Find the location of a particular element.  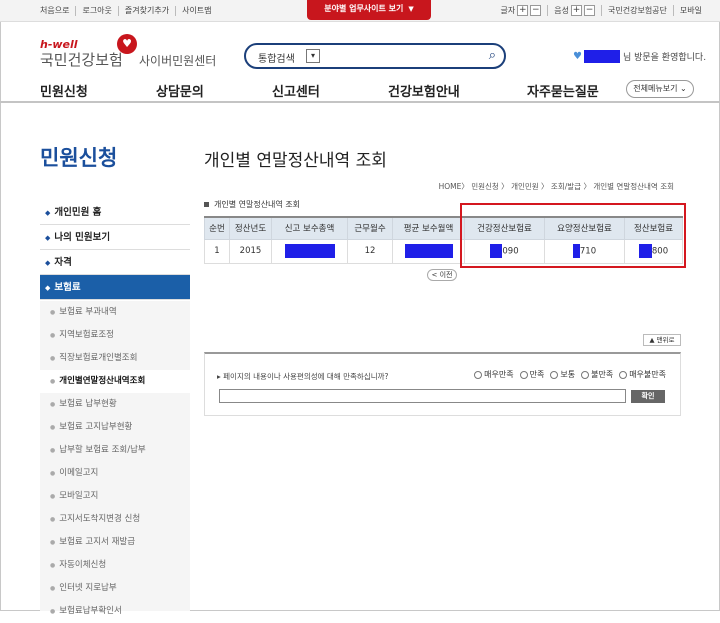

option-very-dissatisfied: 매우불만족 is located at coordinates (642, 374).